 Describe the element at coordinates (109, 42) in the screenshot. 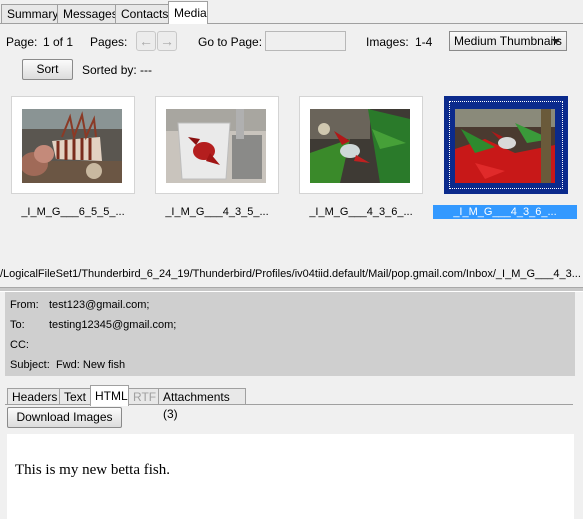

I see `pages-label: Pages:` at that location.